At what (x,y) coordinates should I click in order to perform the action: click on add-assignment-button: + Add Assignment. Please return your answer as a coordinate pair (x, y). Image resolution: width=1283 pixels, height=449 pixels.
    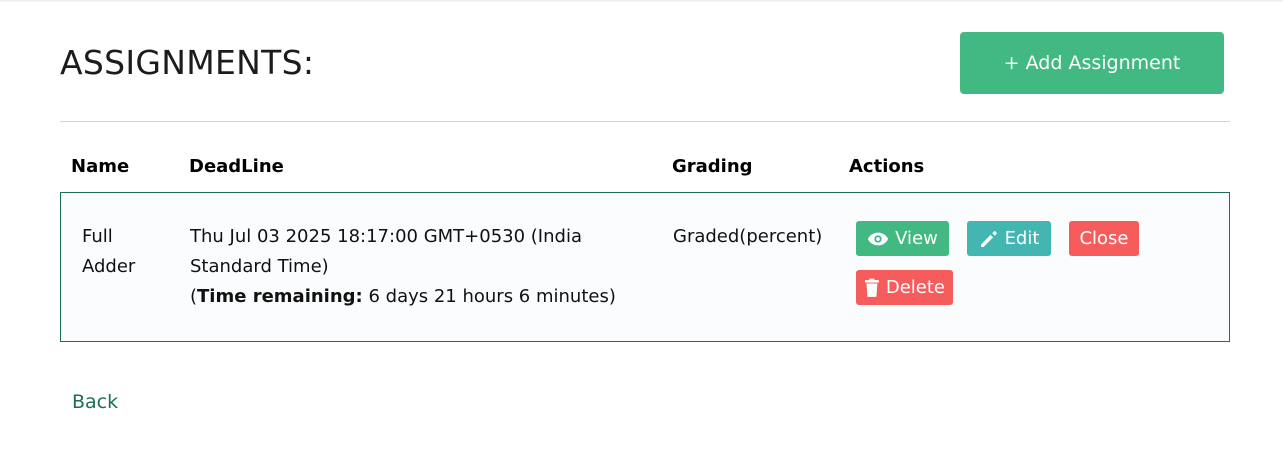
    Looking at the image, I should click on (1092, 63).